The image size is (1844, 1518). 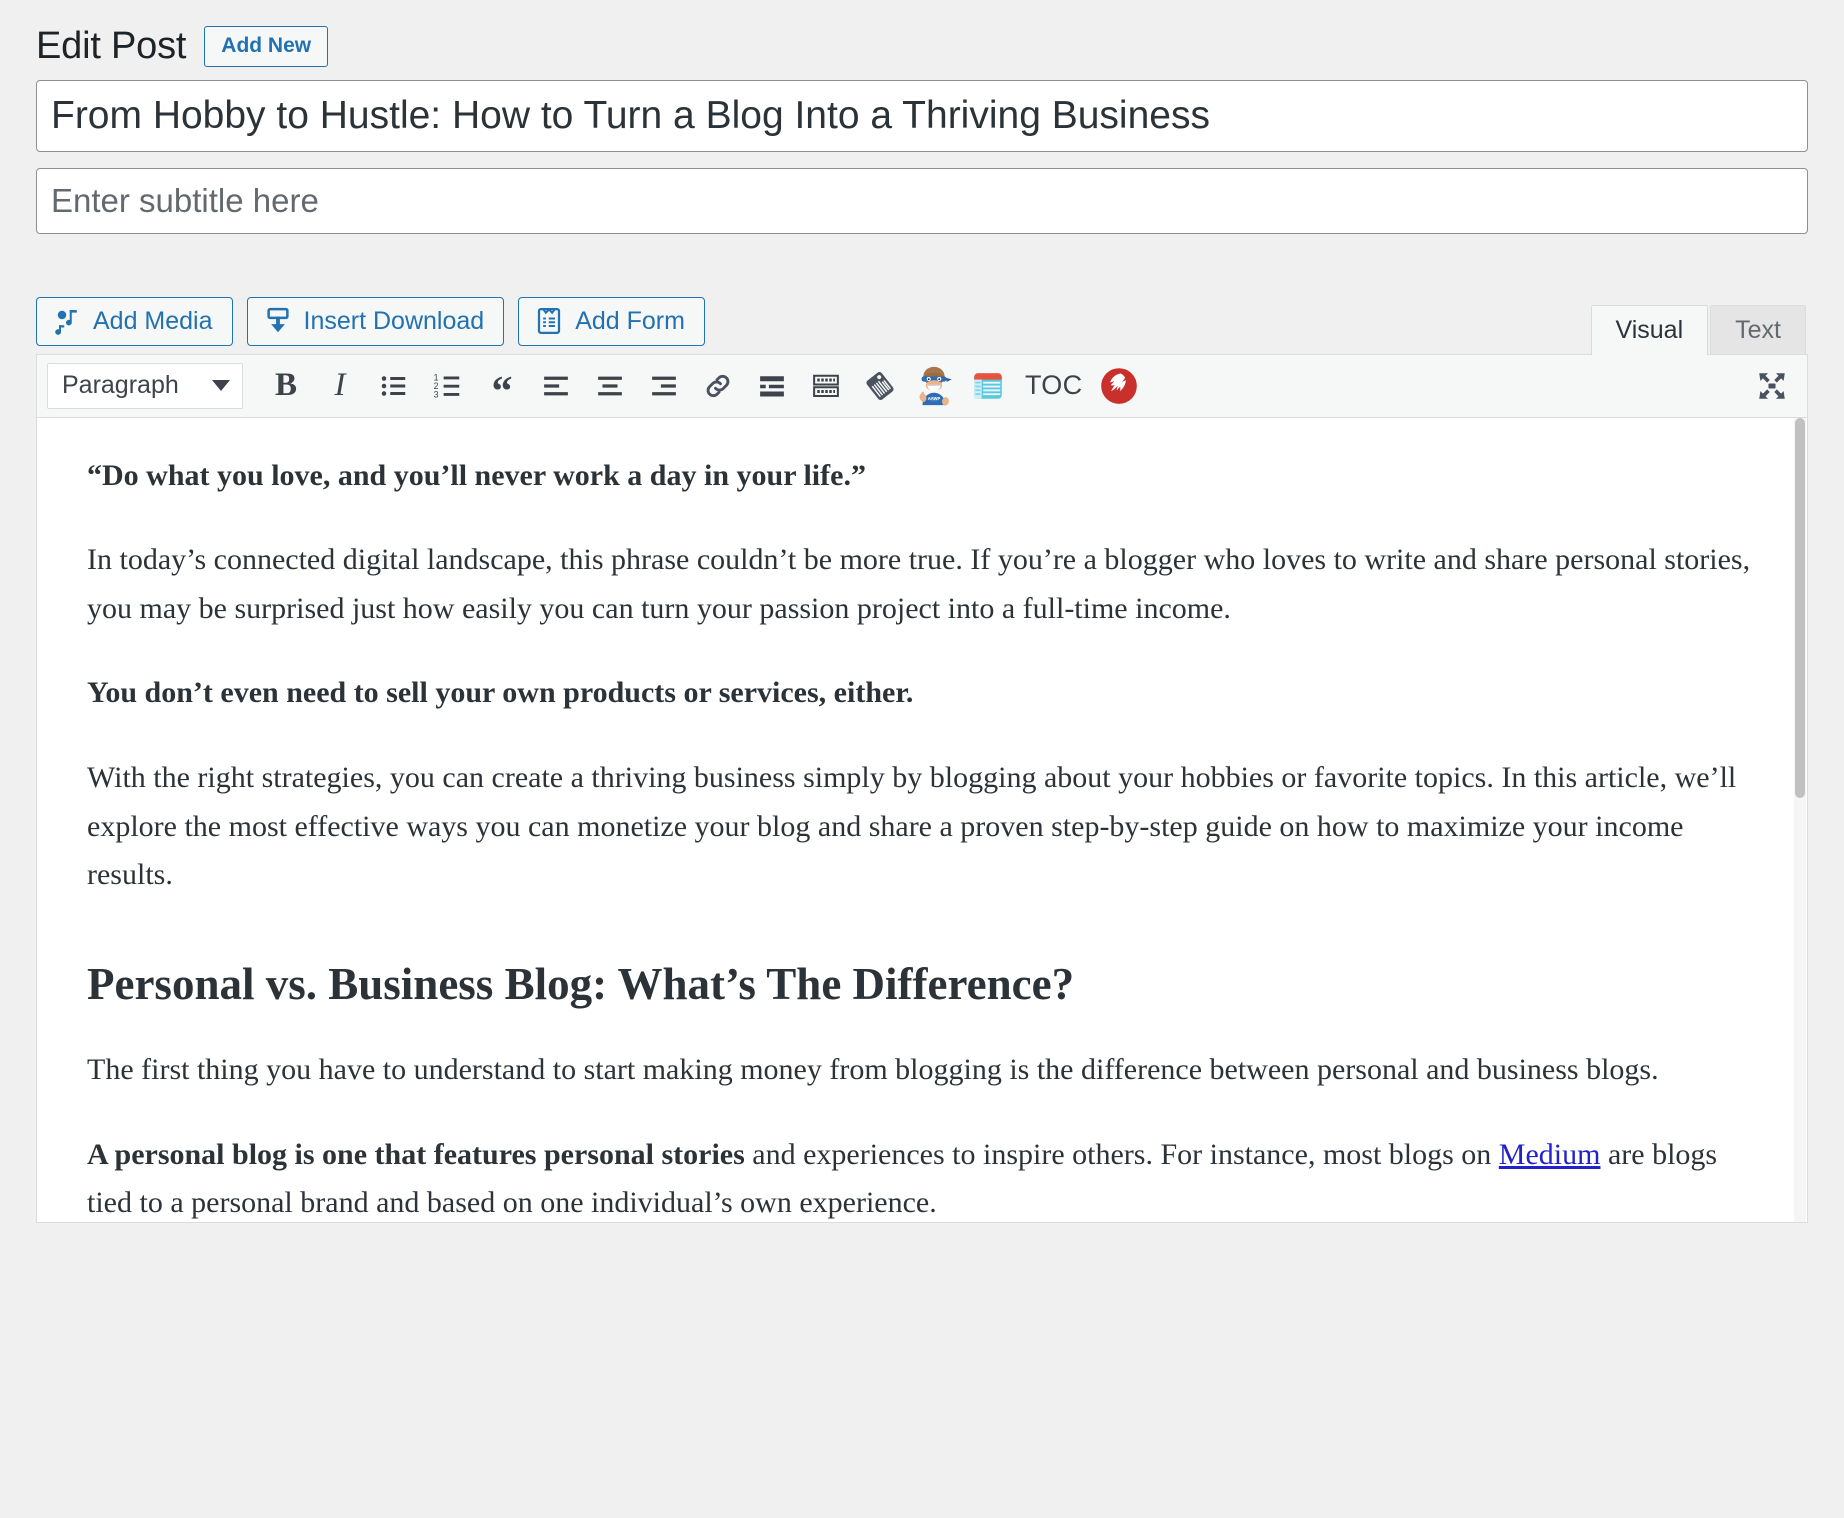 I want to click on add-form-icon, so click(x=549, y=321).